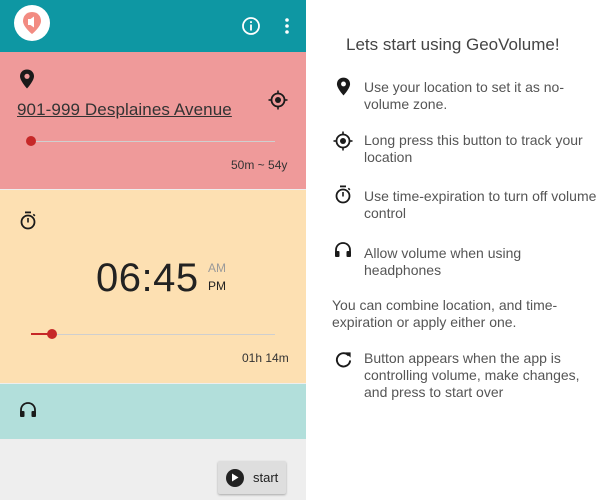  Describe the element at coordinates (343, 359) in the screenshot. I see `refresh-icon` at that location.